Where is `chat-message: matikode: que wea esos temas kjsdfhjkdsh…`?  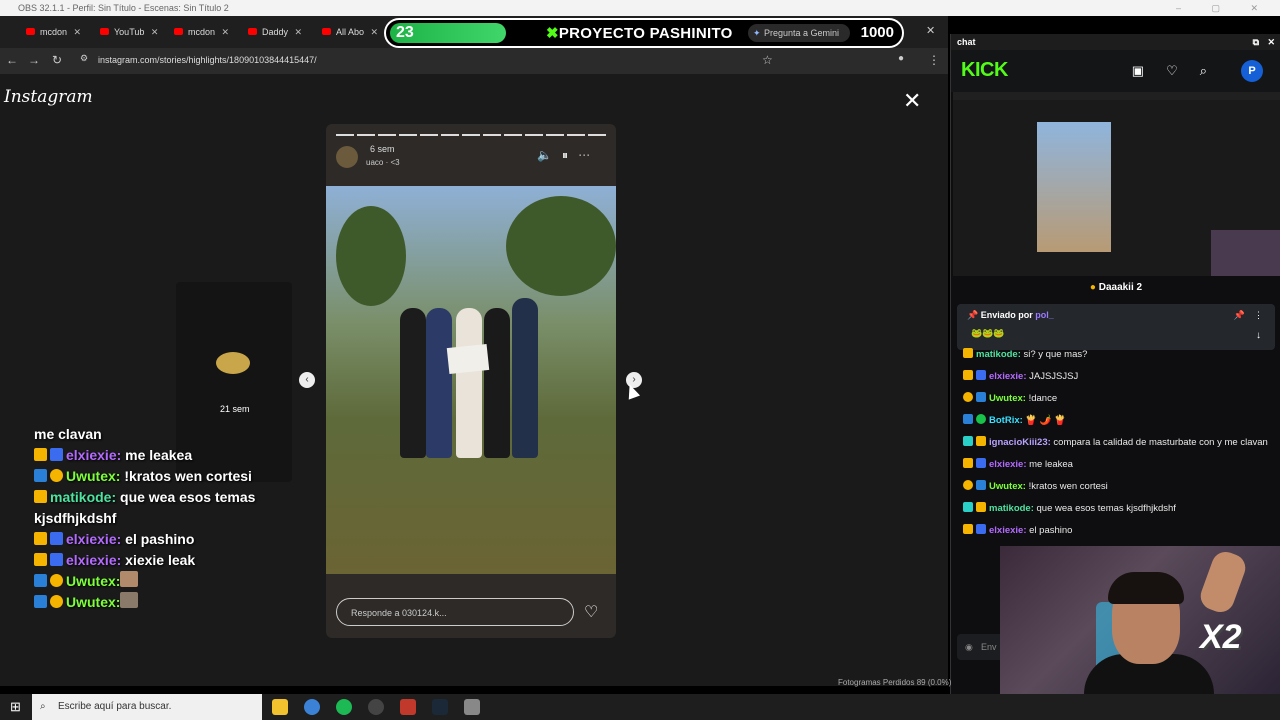
chat-message: matikode: que wea esos temas kjsdfhjkdsh… is located at coordinates (1118, 508).